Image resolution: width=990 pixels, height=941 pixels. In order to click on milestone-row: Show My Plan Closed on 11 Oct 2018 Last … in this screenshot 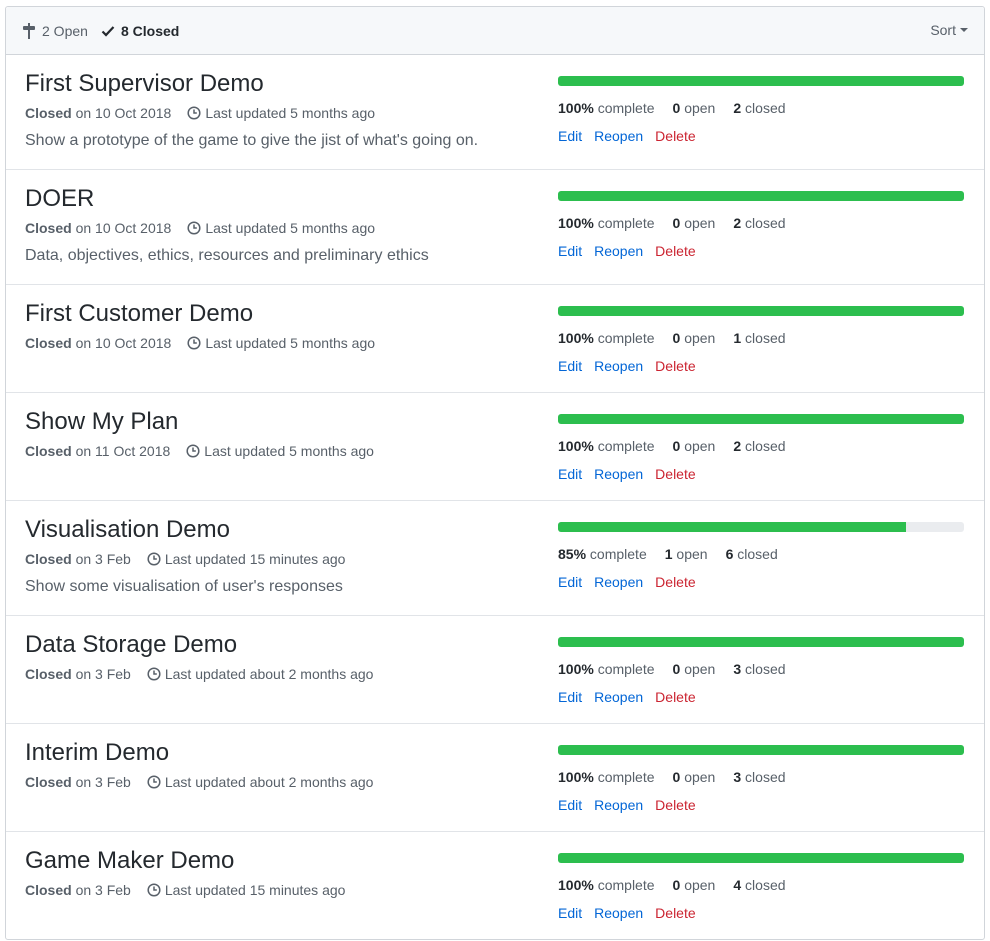, I will do `click(495, 447)`.